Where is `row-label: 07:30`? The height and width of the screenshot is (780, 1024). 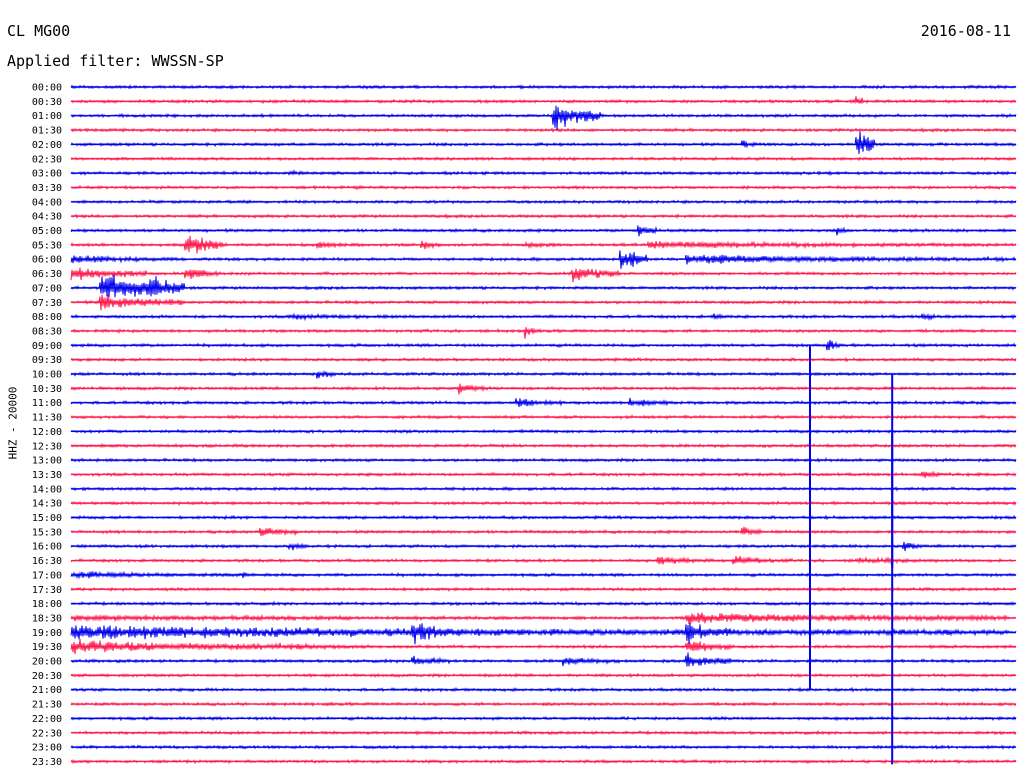
row-label: 07:30 is located at coordinates (47, 303).